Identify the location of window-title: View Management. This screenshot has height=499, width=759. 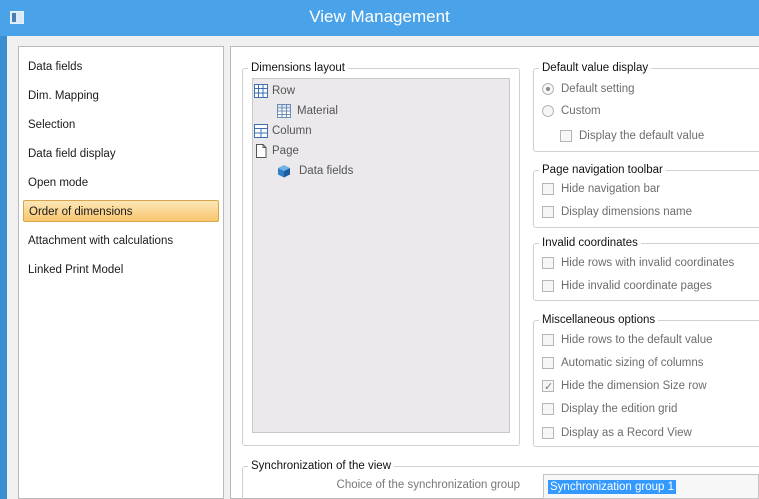
(379, 16).